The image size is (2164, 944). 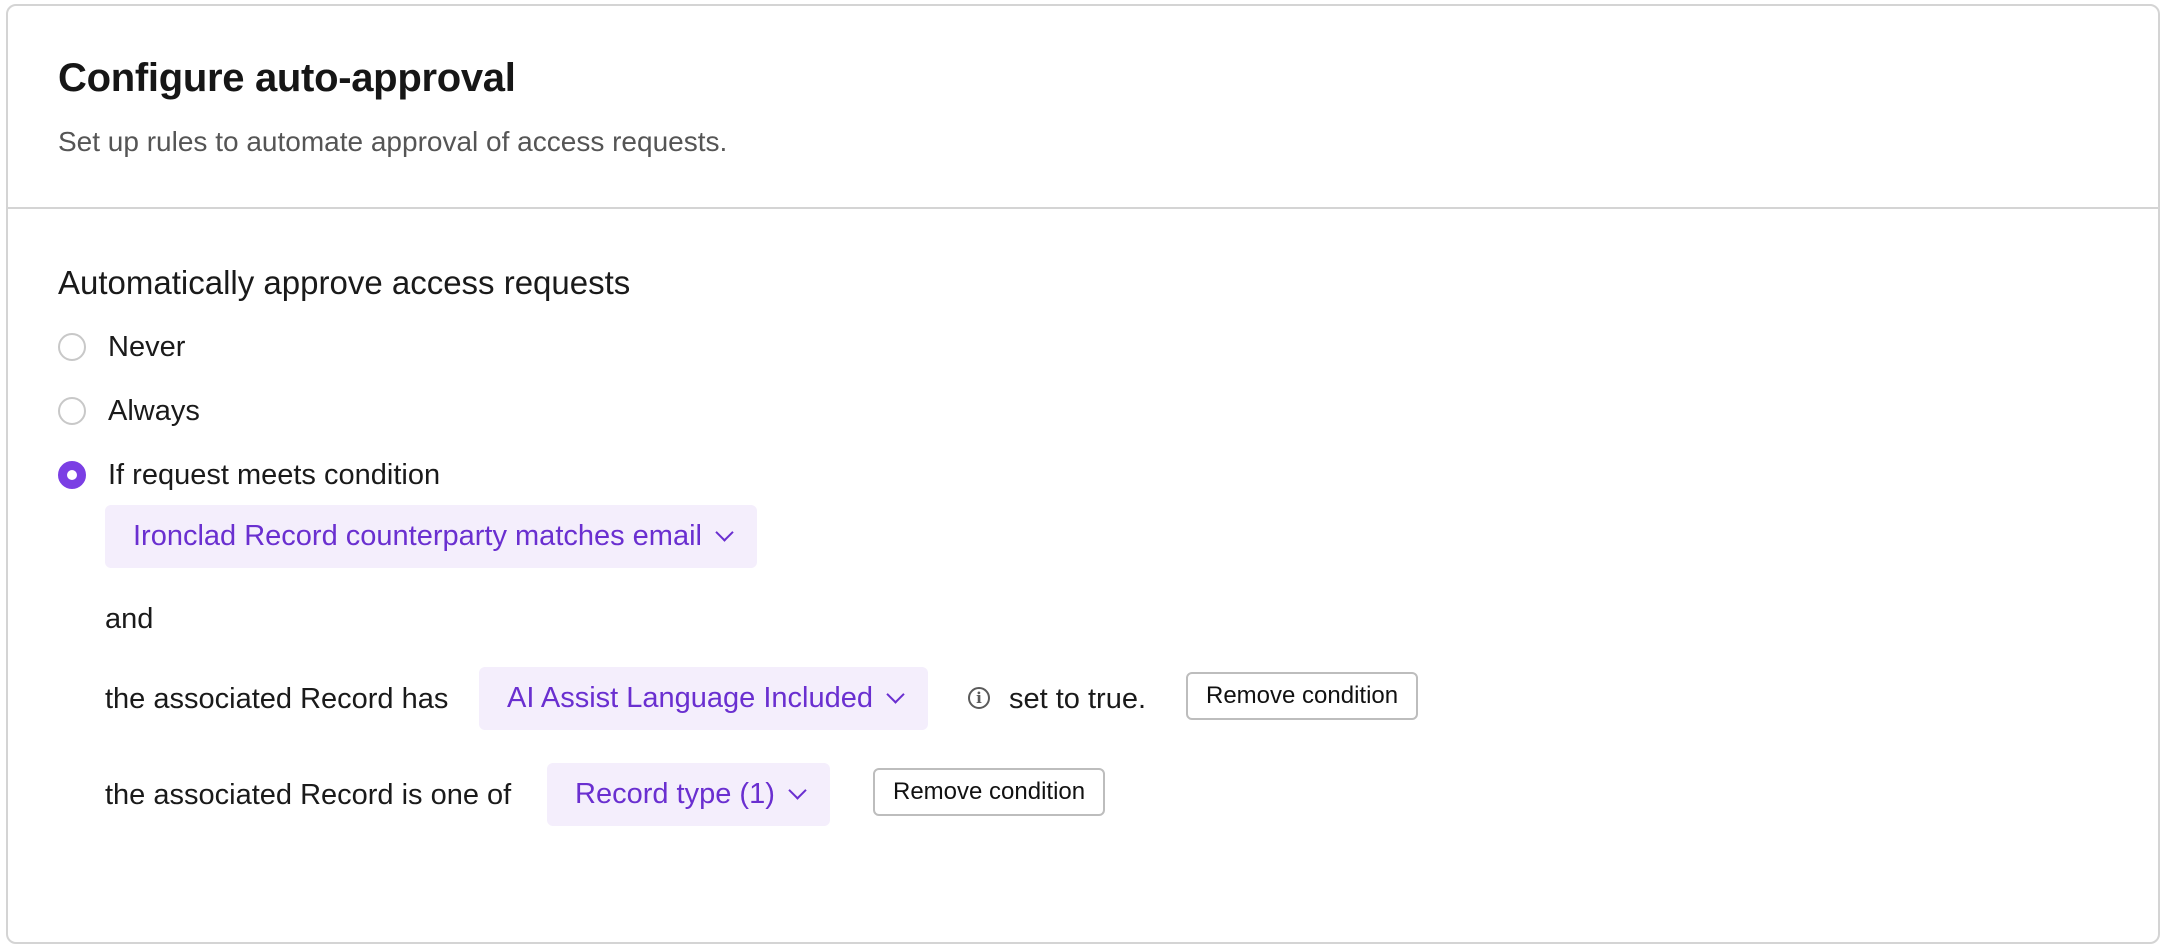 I want to click on rule-2-remove-condition-button: Remove condition, so click(x=989, y=792).